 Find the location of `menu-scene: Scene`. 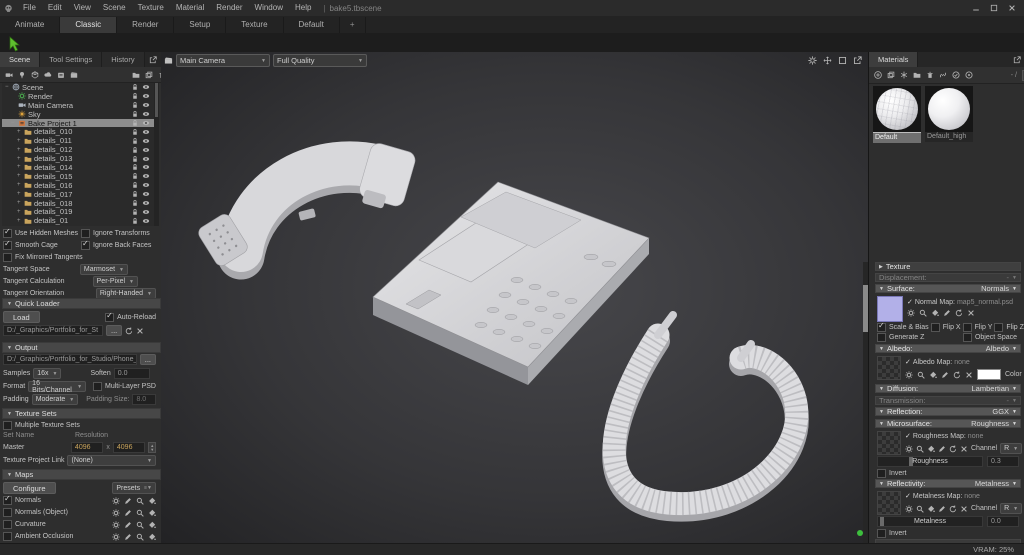

menu-scene: Scene is located at coordinates (114, 8).